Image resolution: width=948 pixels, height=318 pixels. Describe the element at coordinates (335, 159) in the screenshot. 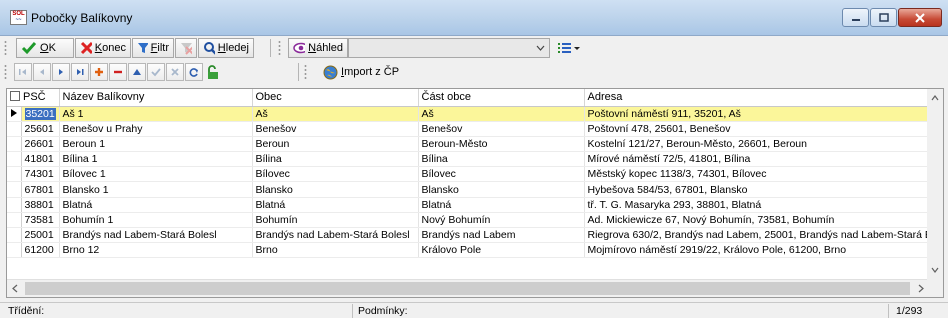

I see `cell-obec: Bílina` at that location.